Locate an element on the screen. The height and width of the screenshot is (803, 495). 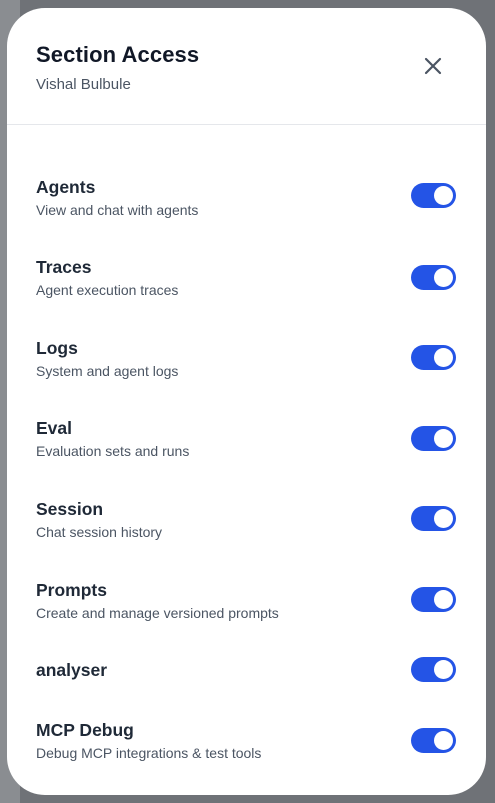
toggle-session is located at coordinates (433, 518).